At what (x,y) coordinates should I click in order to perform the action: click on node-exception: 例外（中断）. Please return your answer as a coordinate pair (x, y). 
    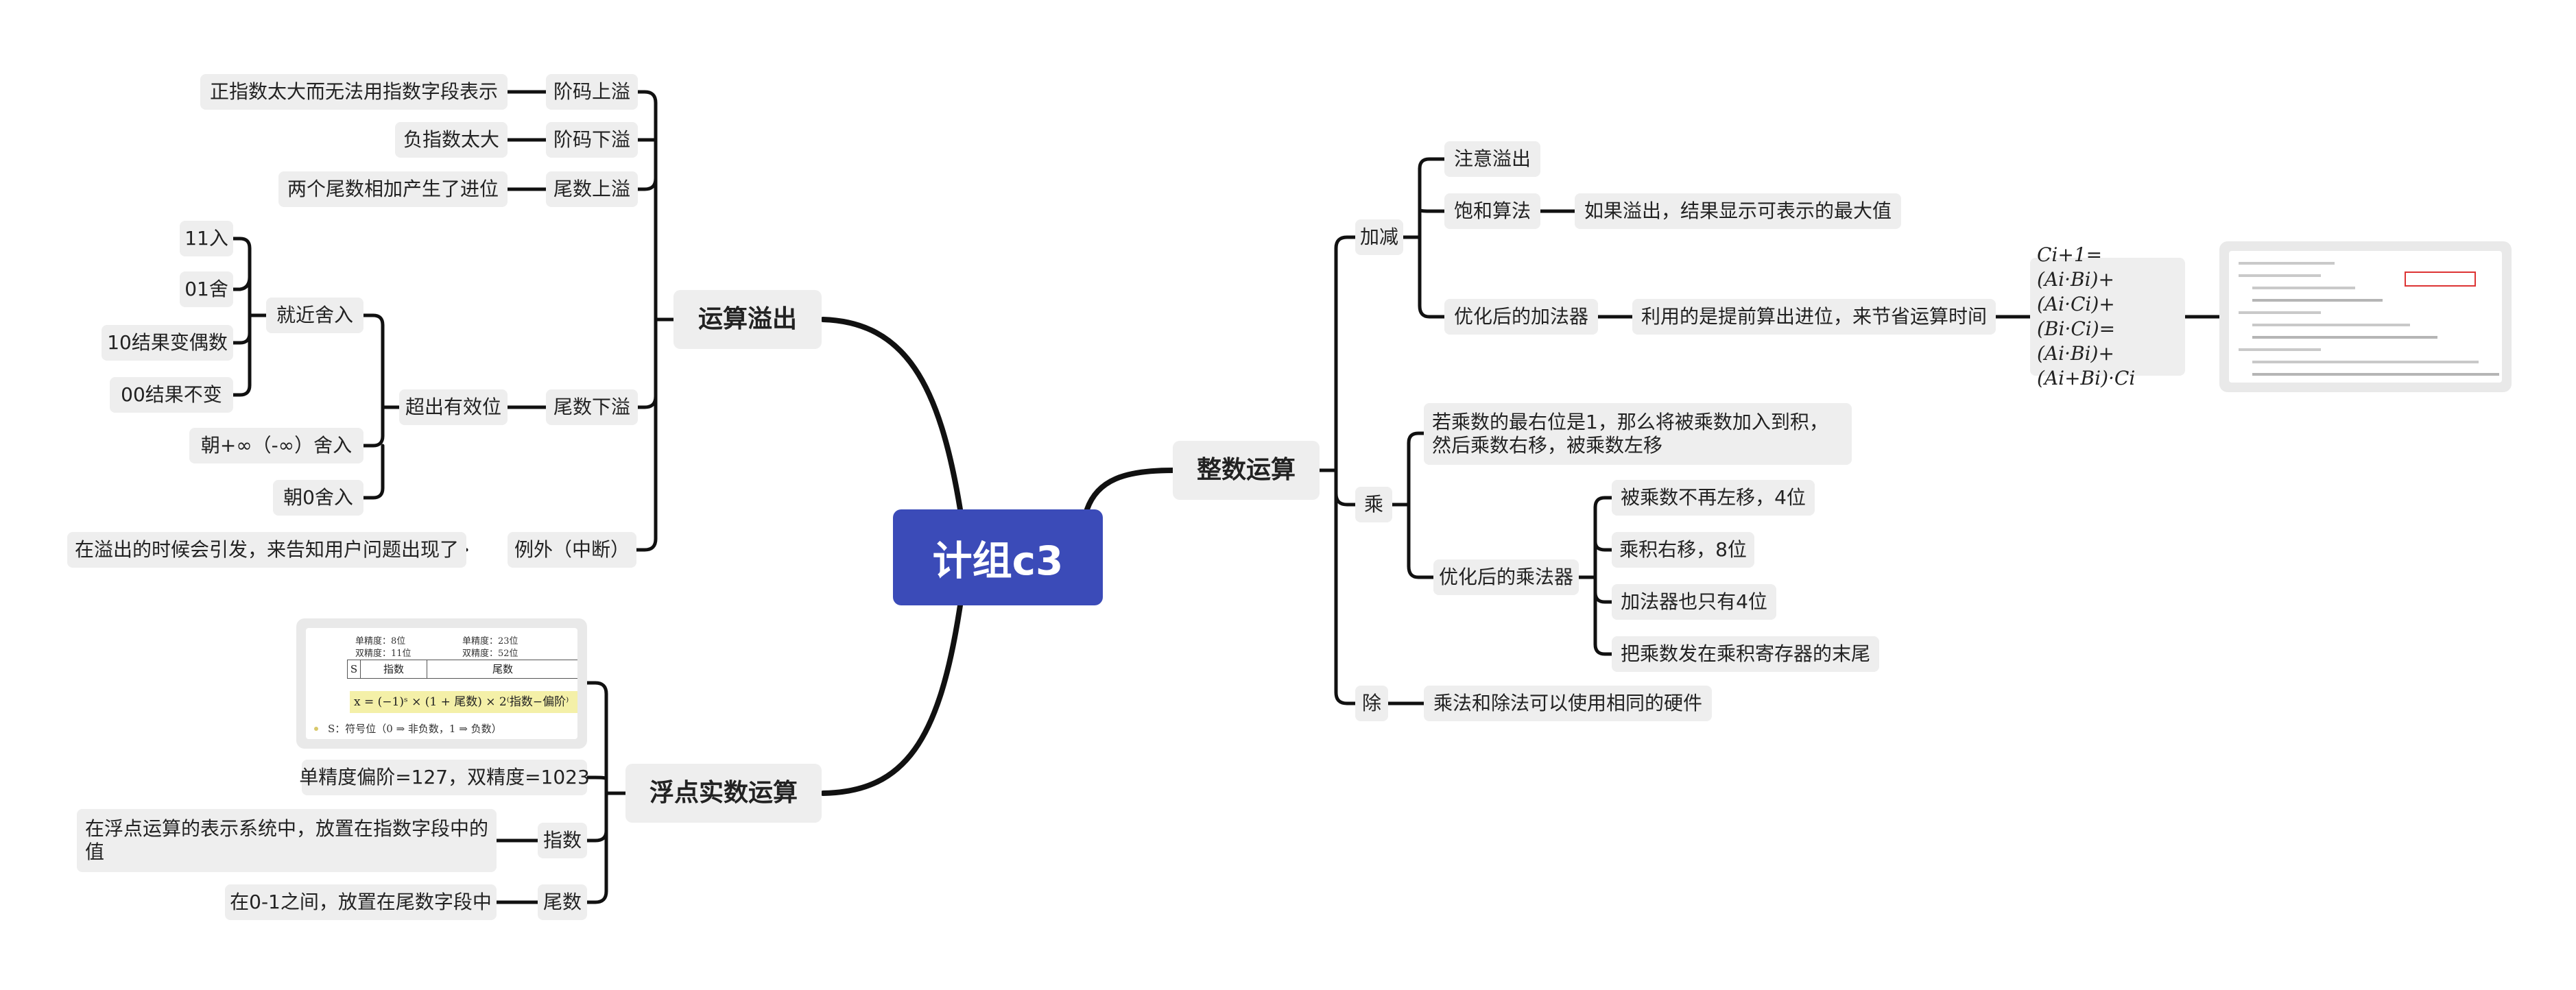
    Looking at the image, I should click on (572, 550).